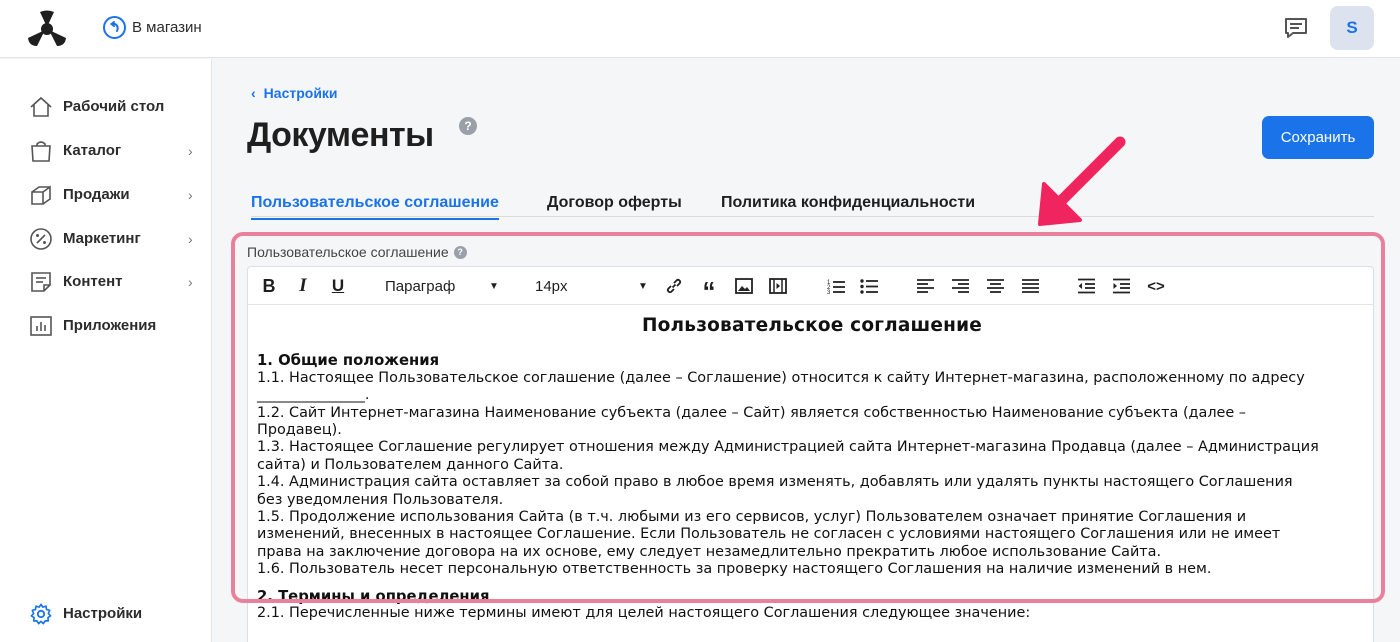 This screenshot has width=1400, height=642. I want to click on back-to-store-link: В магазин, so click(152, 27).